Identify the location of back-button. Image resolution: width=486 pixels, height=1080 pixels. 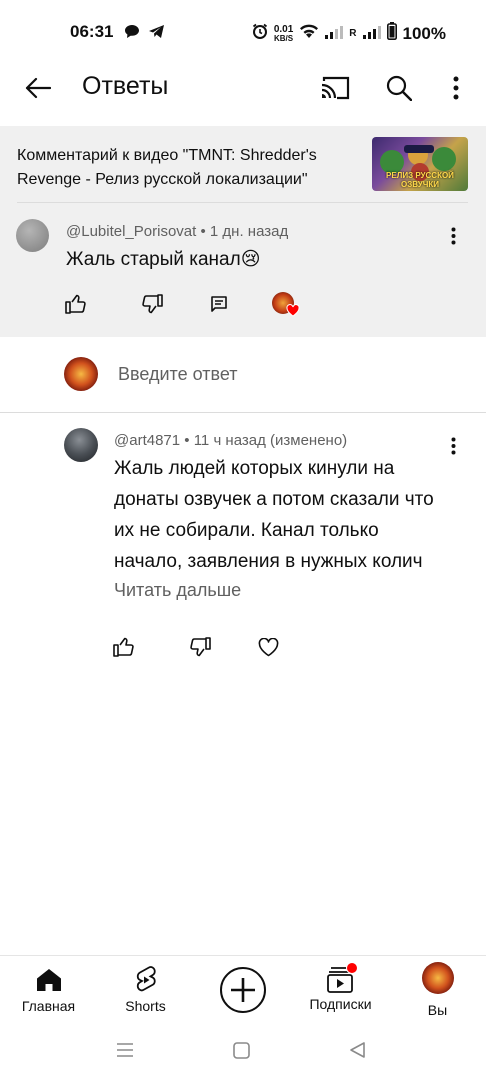
(38, 88).